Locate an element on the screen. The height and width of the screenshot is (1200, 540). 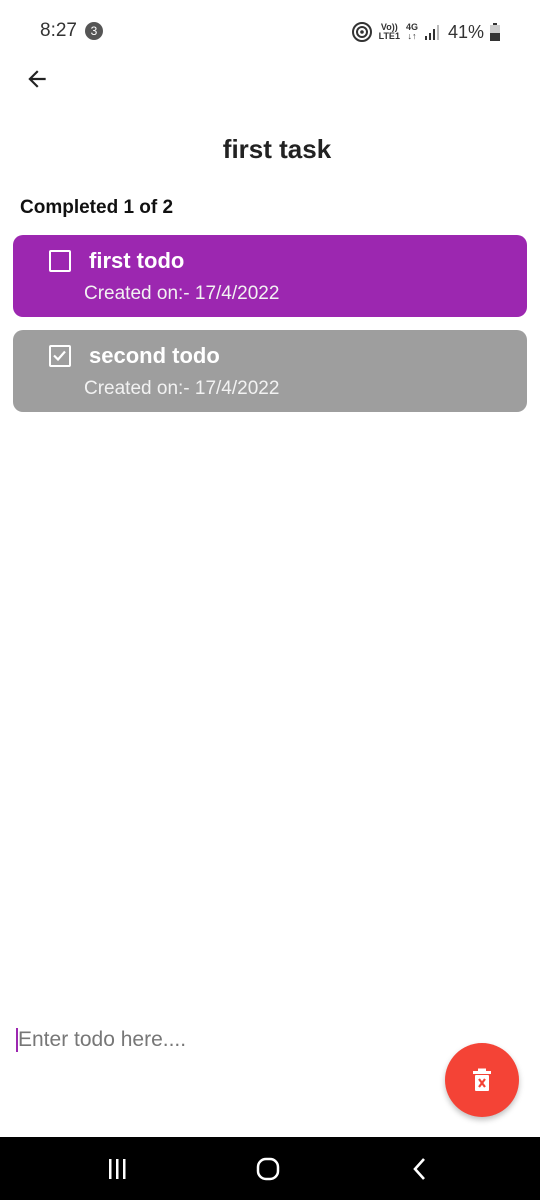
network-type-icon: 4G ↓↑ is located at coordinates (412, 32).